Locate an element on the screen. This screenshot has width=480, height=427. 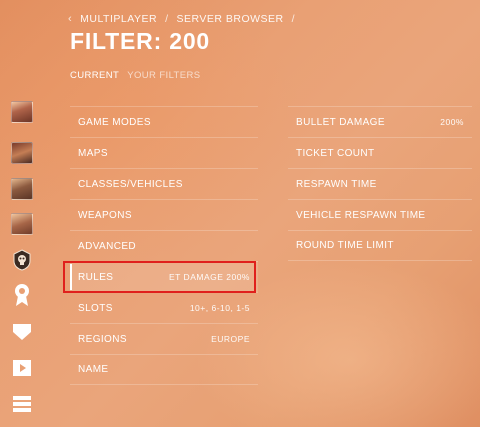
row-label: GAME MODES is located at coordinates (114, 122).